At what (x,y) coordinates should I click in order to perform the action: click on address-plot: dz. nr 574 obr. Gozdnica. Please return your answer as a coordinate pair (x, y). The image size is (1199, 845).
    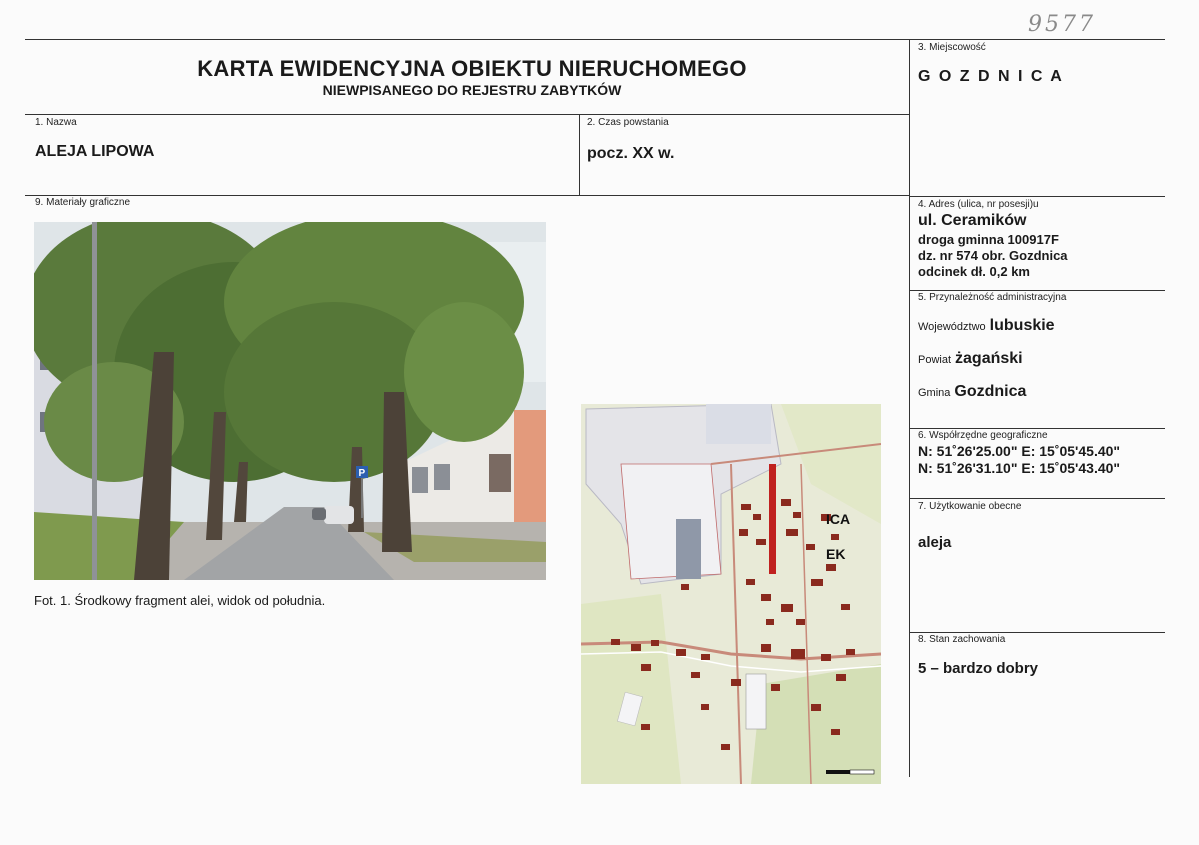
    Looking at the image, I should click on (993, 255).